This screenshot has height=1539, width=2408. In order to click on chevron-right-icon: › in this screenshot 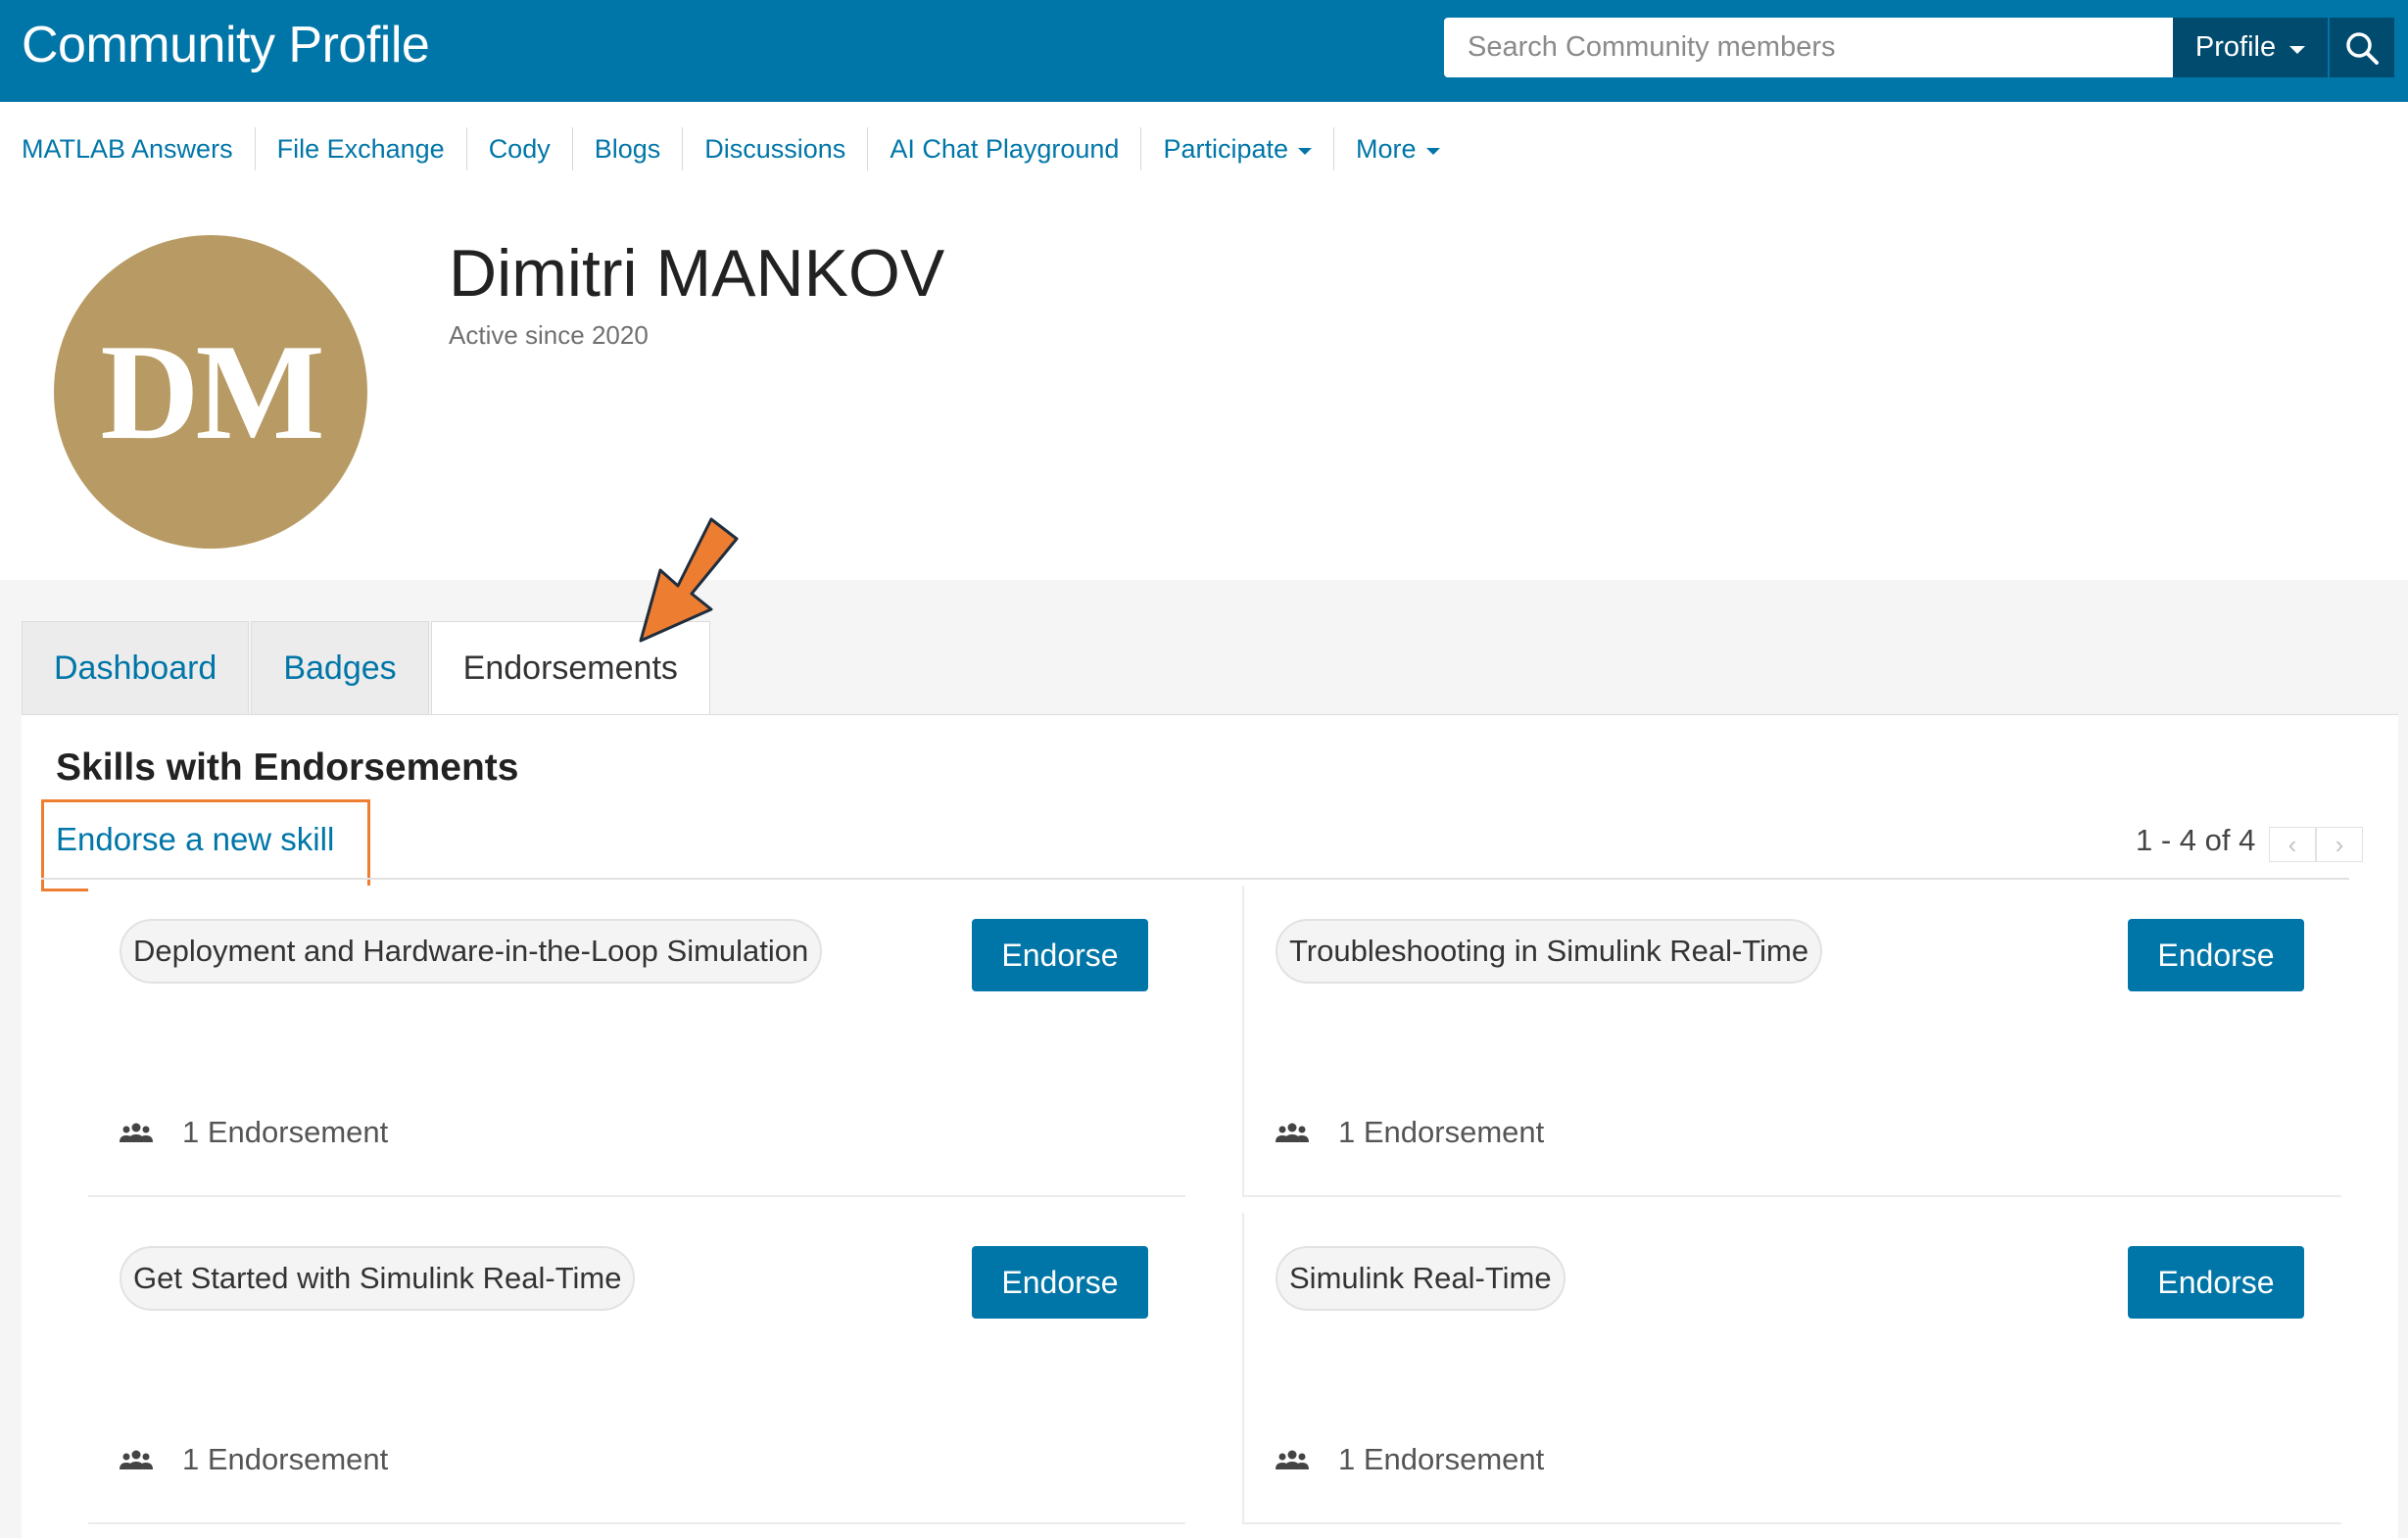, I will do `click(2339, 844)`.